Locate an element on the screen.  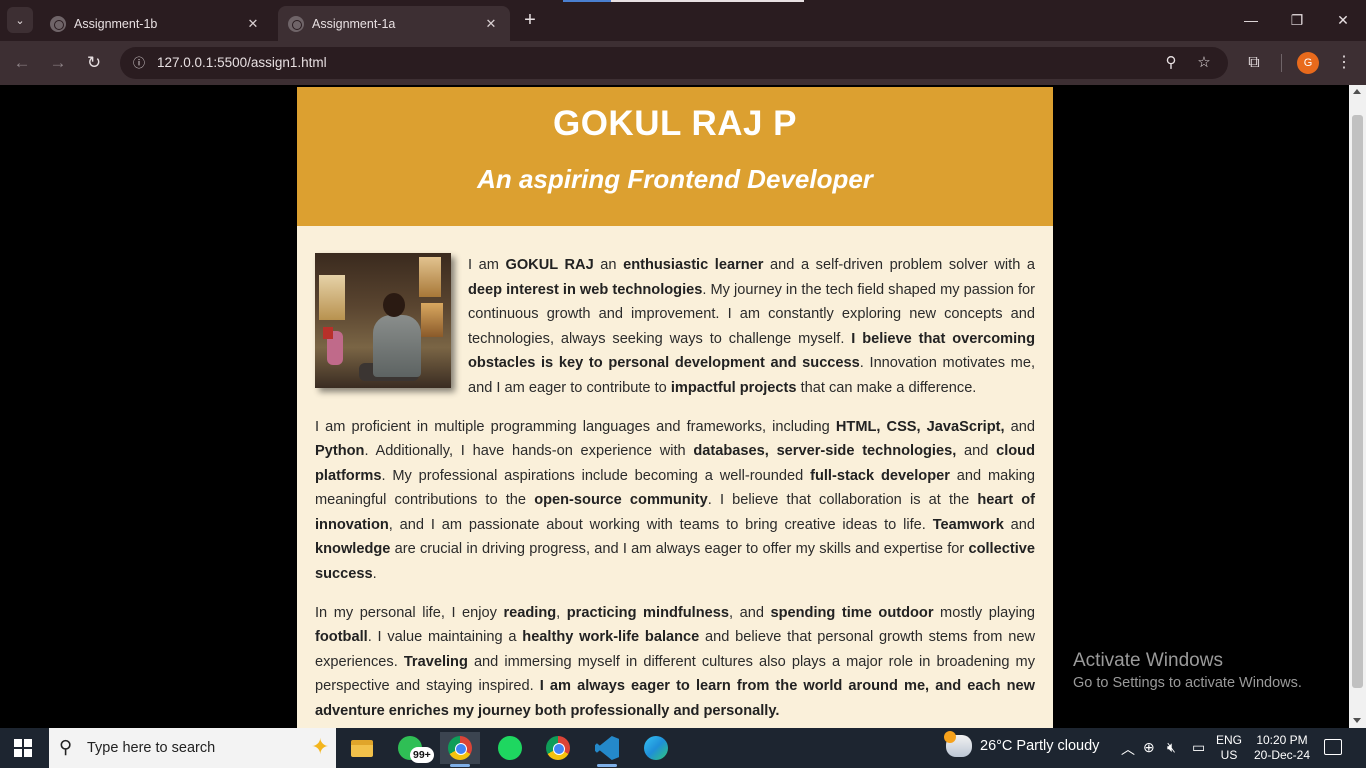
body-text: and a self-driven problem solver with a is located at coordinates (899, 265).